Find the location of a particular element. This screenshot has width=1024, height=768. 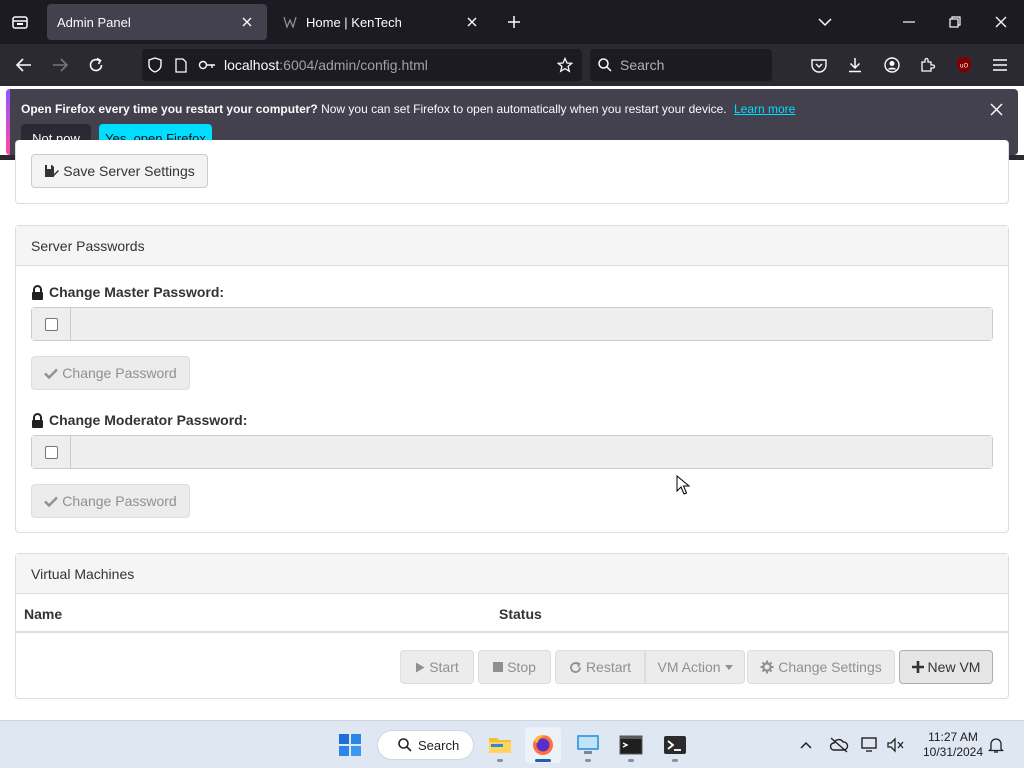

new-tab-plus-icon is located at coordinates (514, 22).